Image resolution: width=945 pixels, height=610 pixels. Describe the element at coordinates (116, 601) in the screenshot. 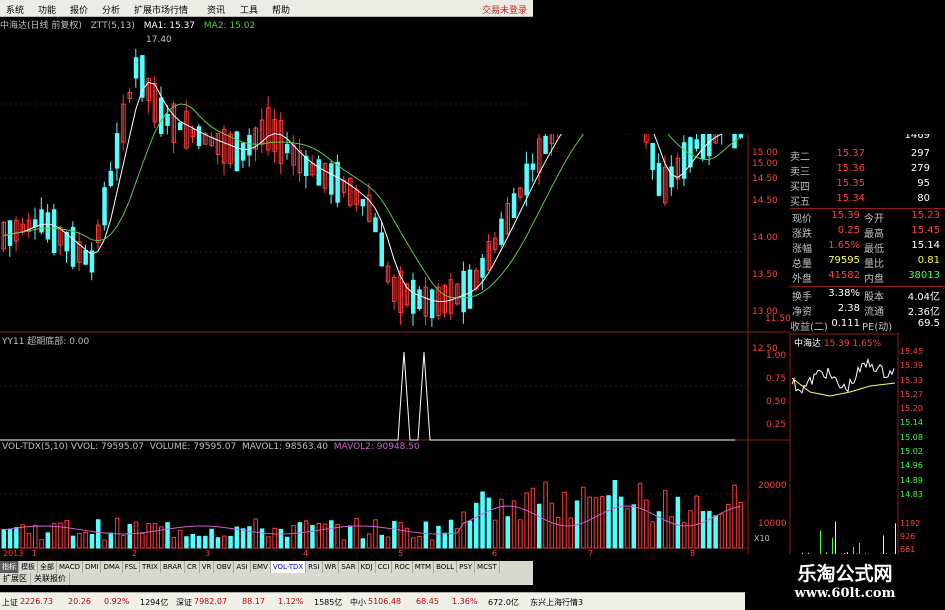

I see `status-item: 0.92%` at that location.